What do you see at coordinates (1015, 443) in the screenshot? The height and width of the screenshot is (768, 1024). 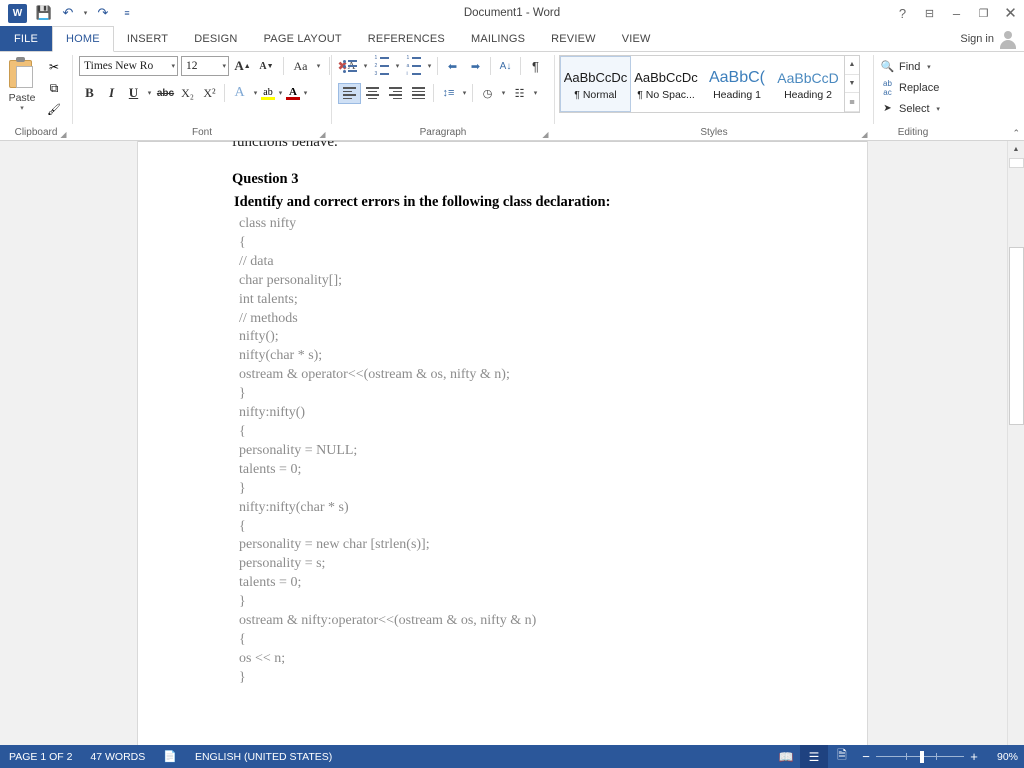 I see `vertical-scrollbar: ▲` at bounding box center [1015, 443].